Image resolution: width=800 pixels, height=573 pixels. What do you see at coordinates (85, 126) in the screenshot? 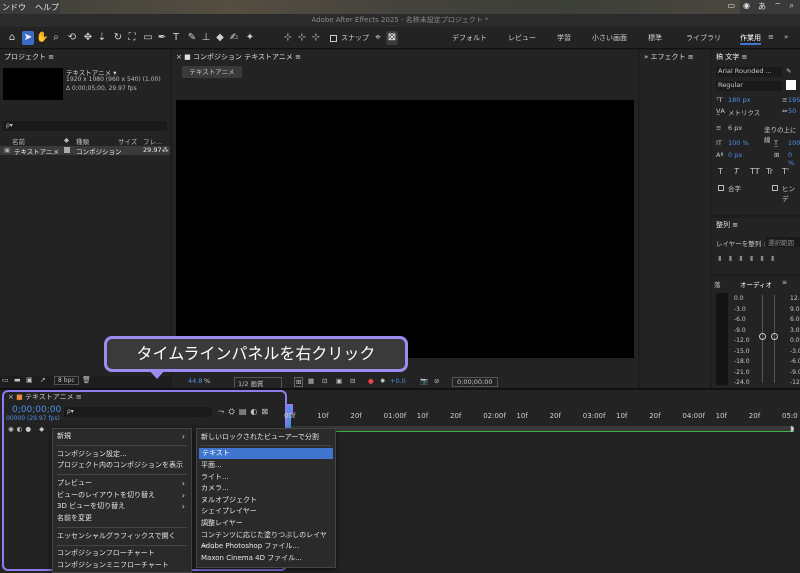
I see `project-search-input: ρ▾` at bounding box center [85, 126].